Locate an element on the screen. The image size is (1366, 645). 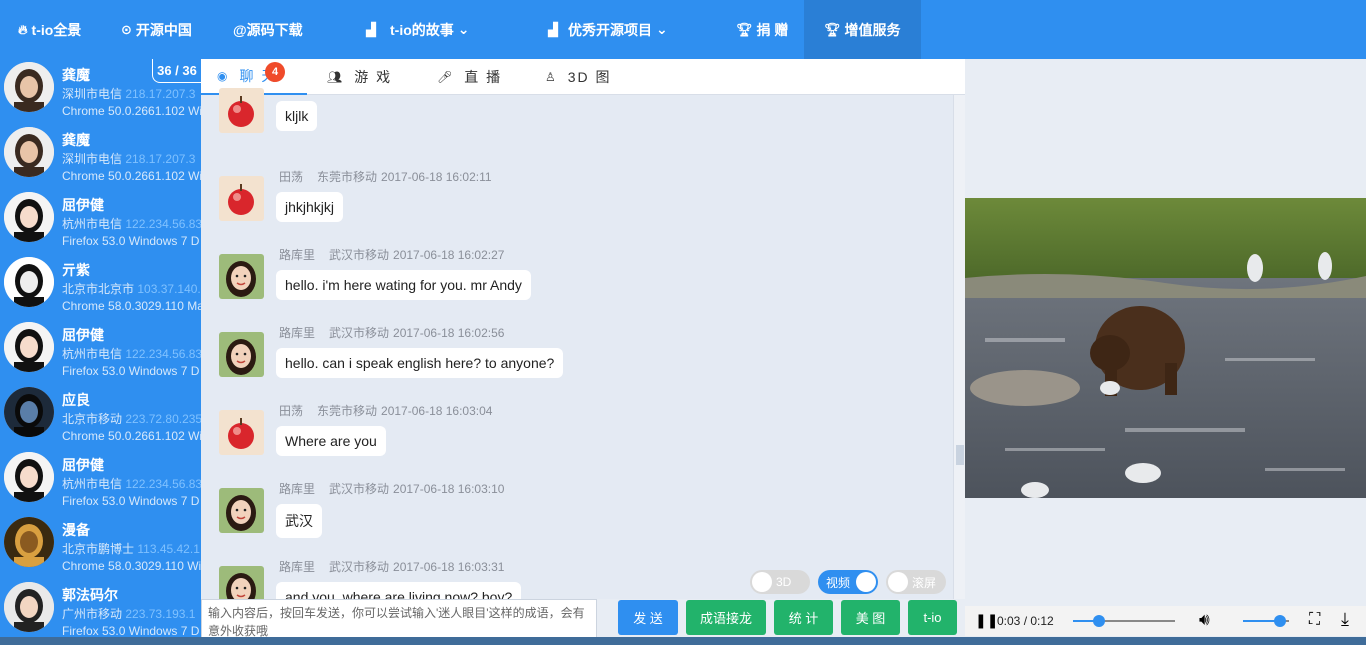
nav-item-donate: 🏆︎ 捐 赠 is located at coordinates (762, 29).